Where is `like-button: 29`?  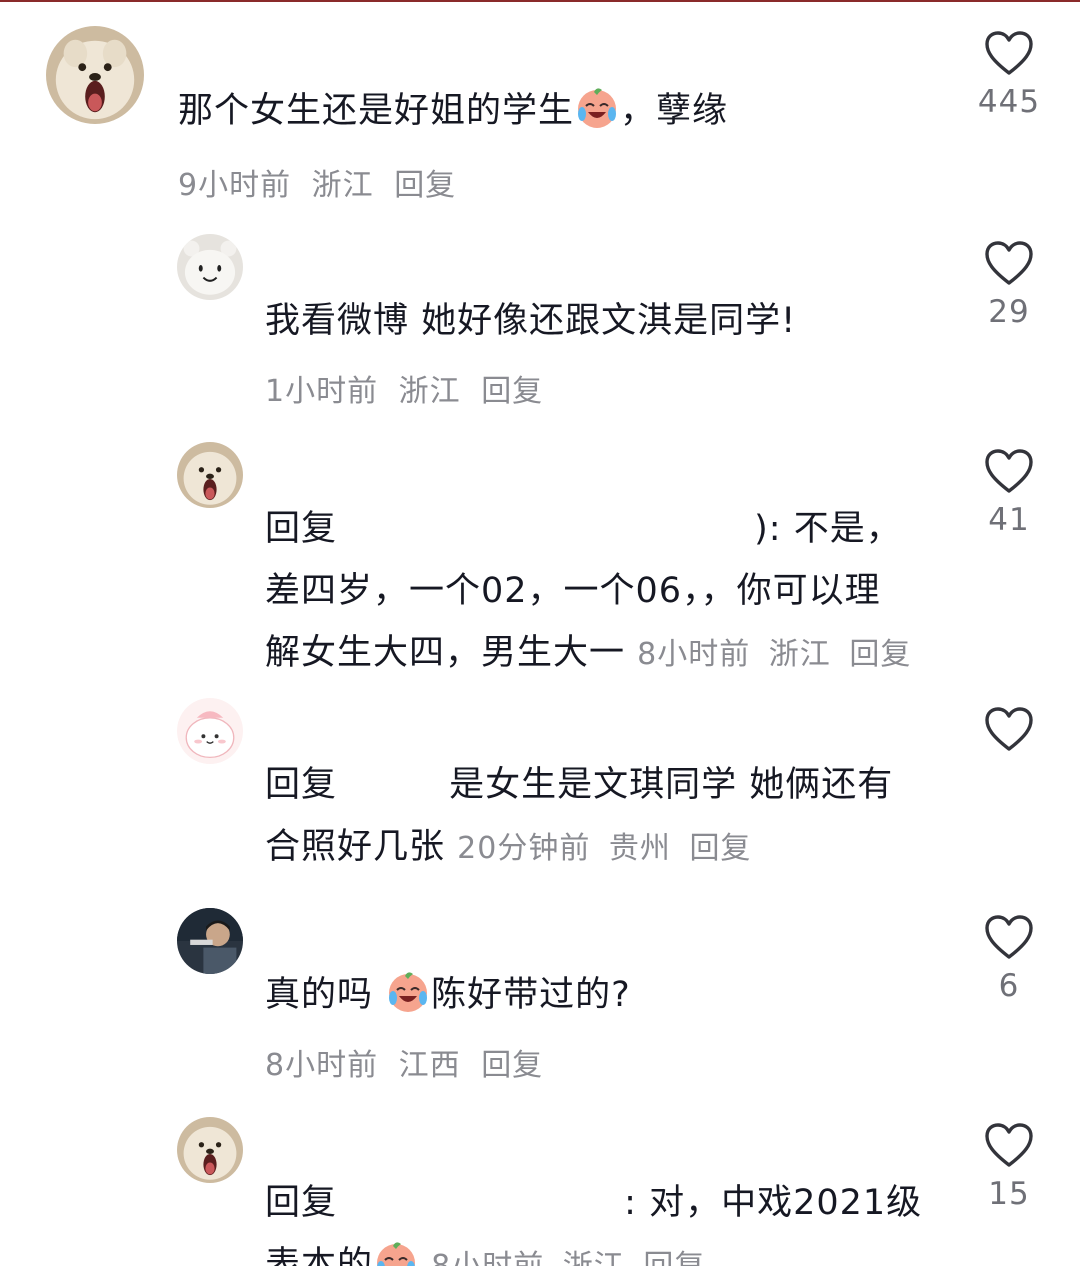
like-button: 29 is located at coordinates (1009, 285).